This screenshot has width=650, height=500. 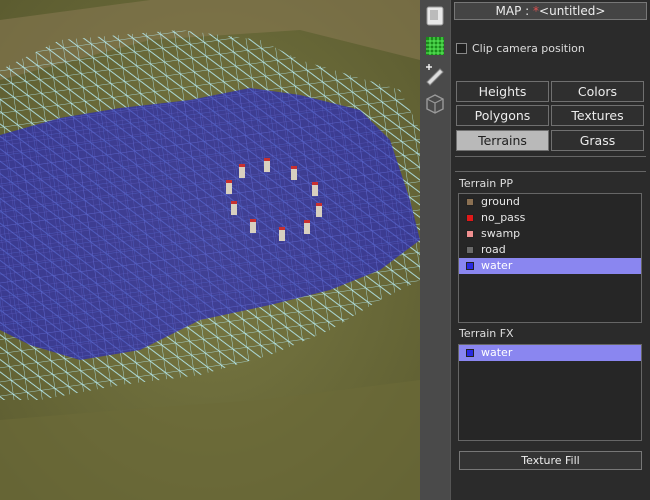 What do you see at coordinates (550, 234) in the screenshot?
I see `list-item: swamp` at bounding box center [550, 234].